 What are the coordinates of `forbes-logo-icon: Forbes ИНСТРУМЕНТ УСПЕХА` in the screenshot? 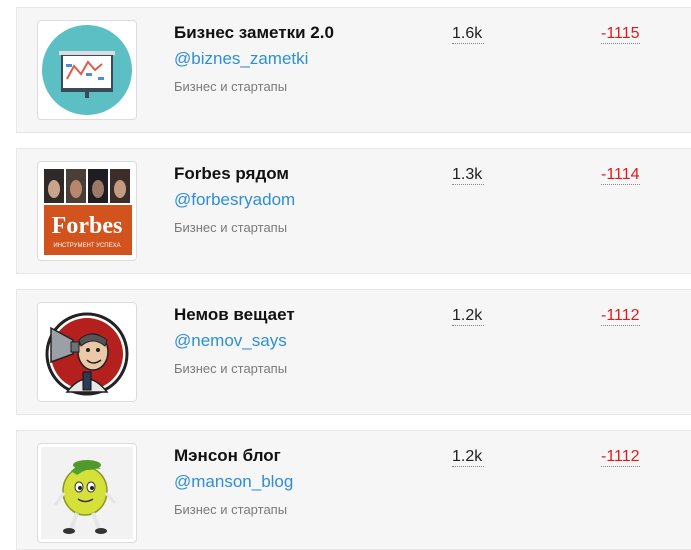 It's located at (87, 211).